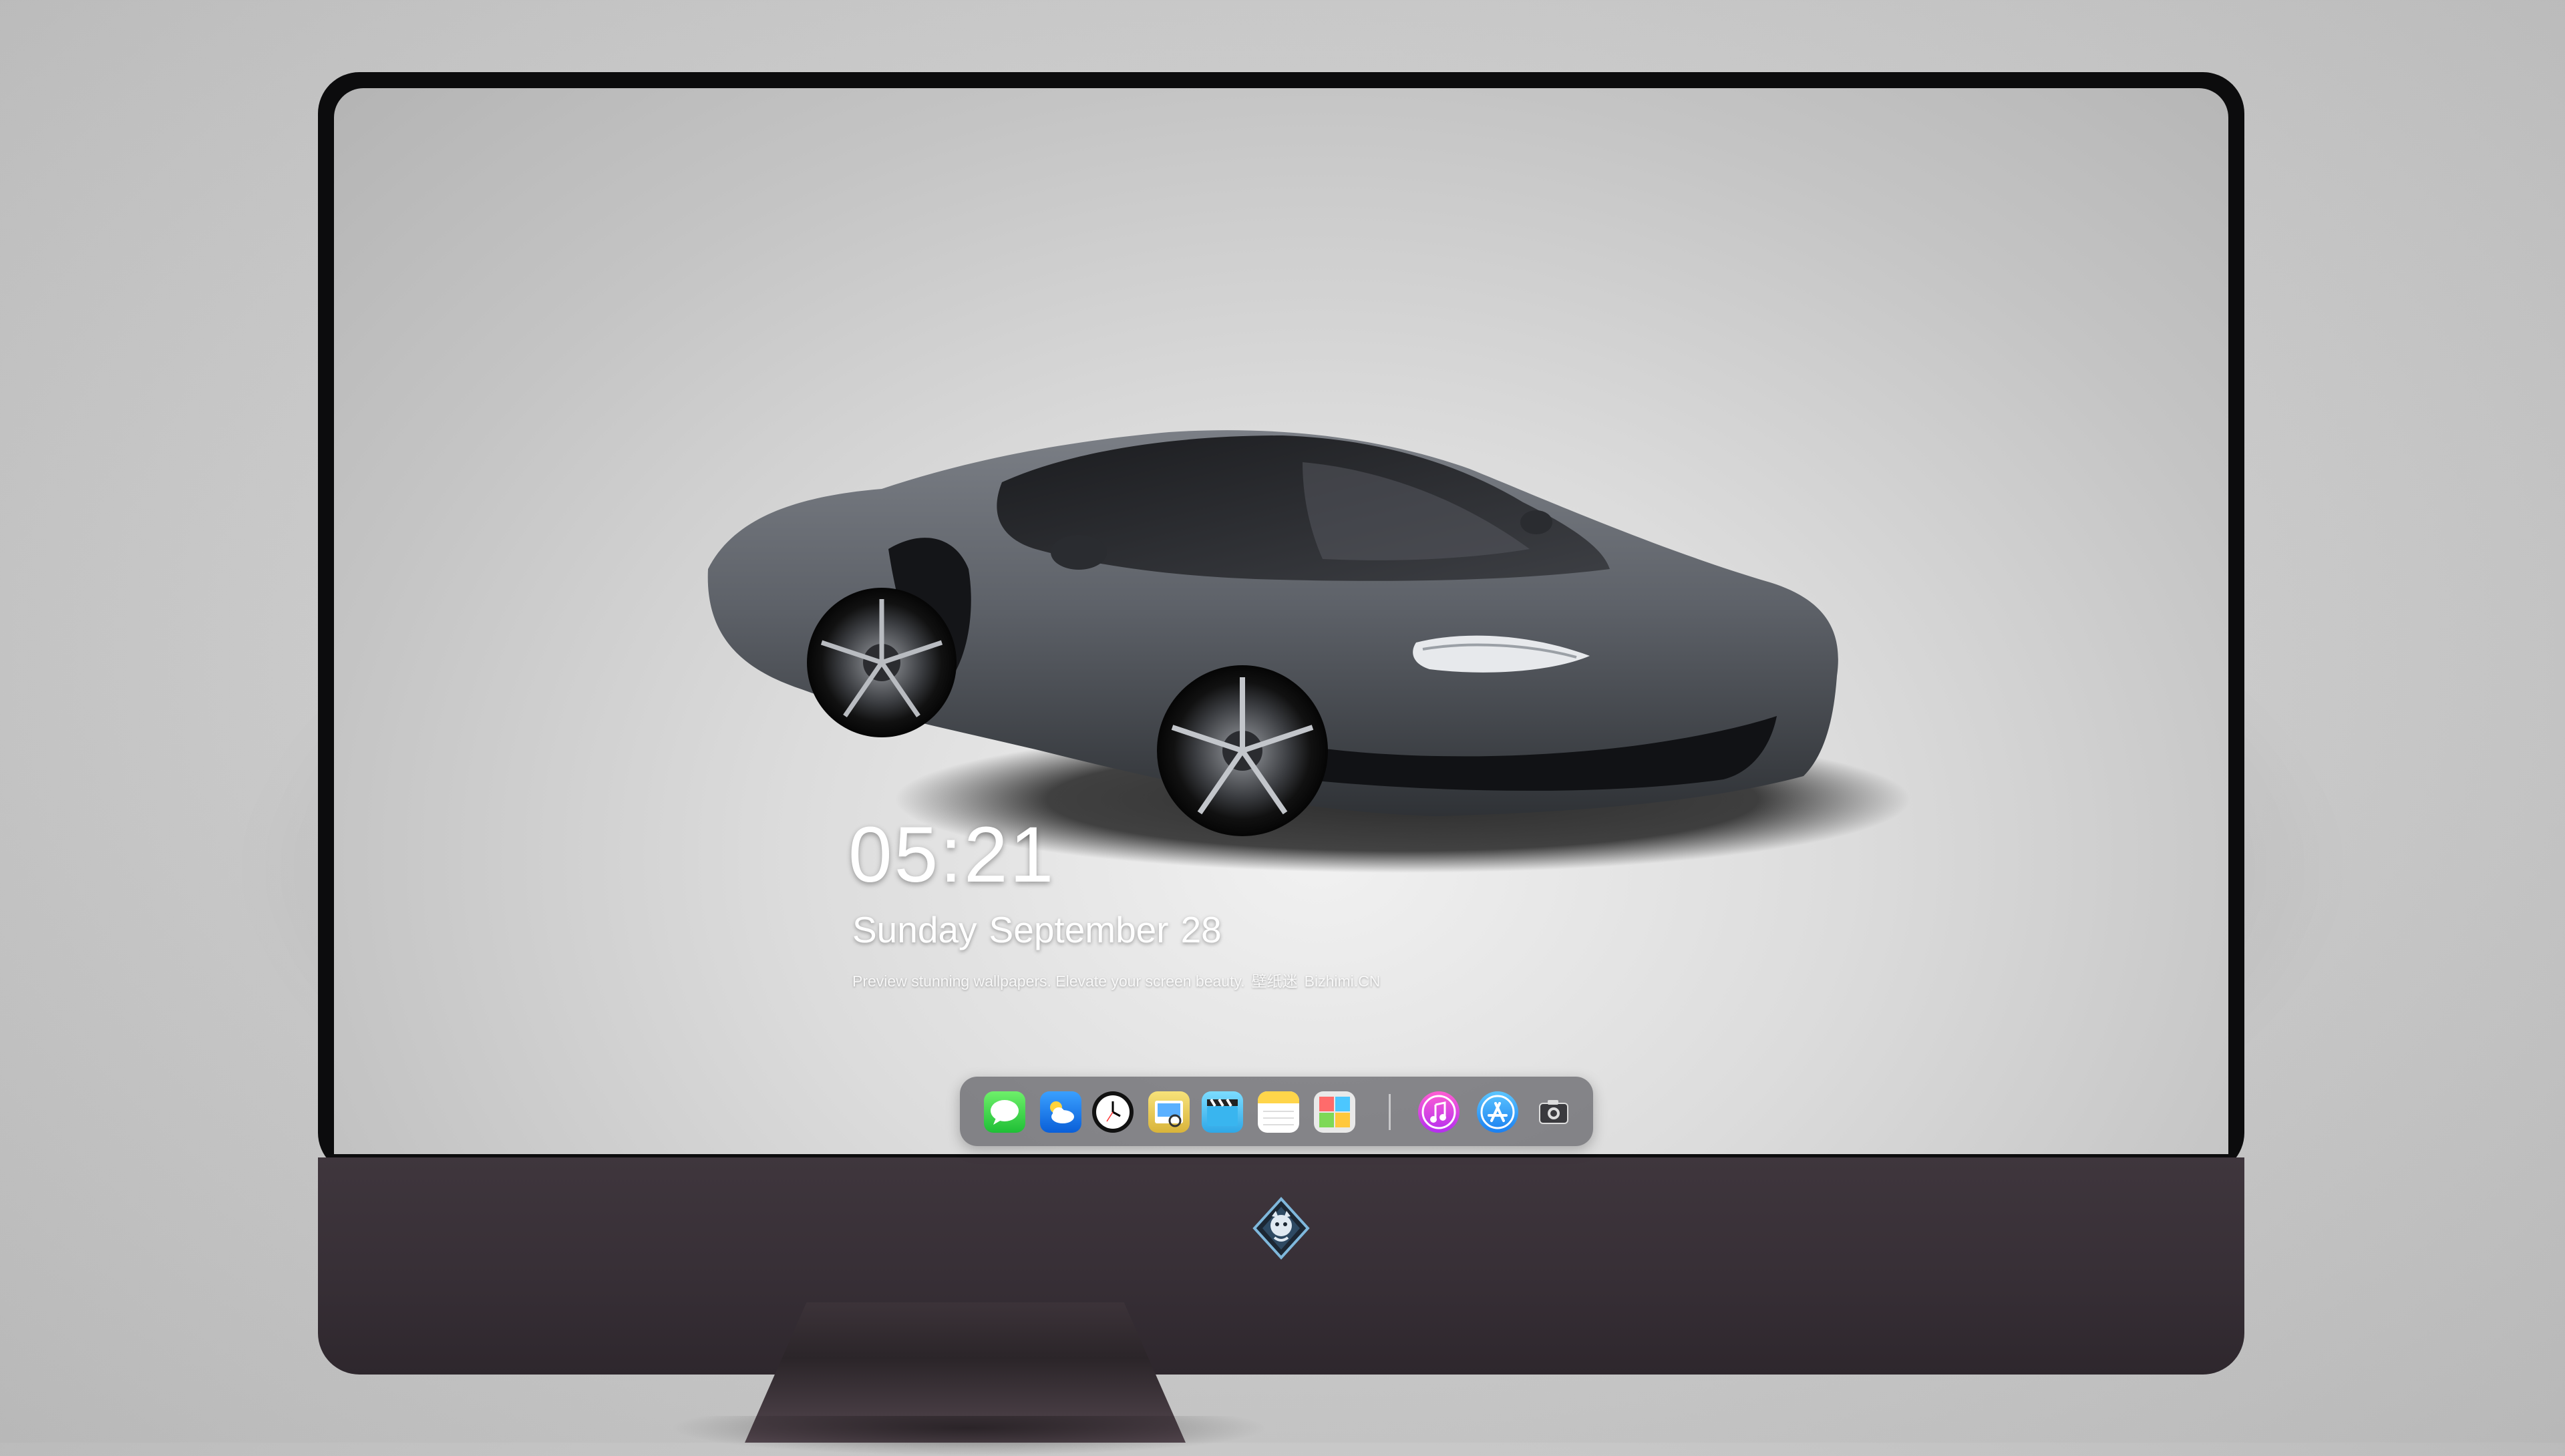 Image resolution: width=2565 pixels, height=1456 pixels. What do you see at coordinates (1281, 1266) in the screenshot?
I see `monitor-chin` at bounding box center [1281, 1266].